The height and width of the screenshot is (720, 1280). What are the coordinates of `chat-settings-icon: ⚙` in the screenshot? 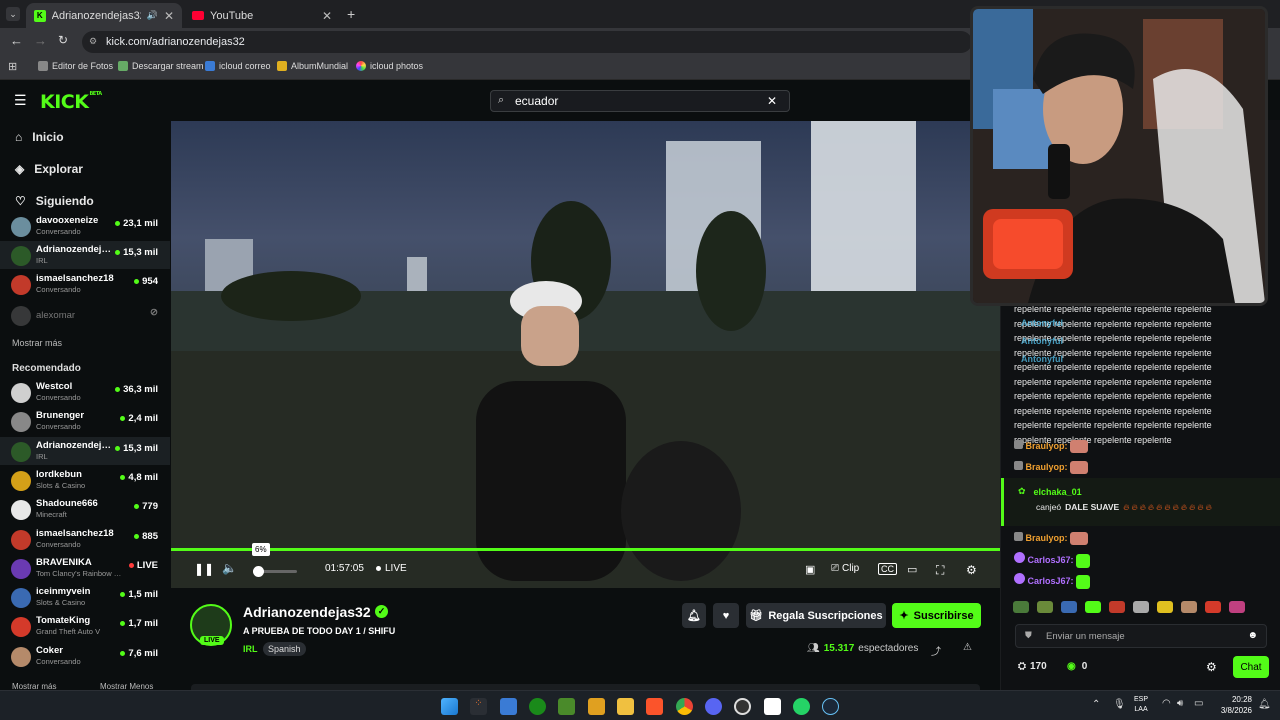 It's located at (1211, 667).